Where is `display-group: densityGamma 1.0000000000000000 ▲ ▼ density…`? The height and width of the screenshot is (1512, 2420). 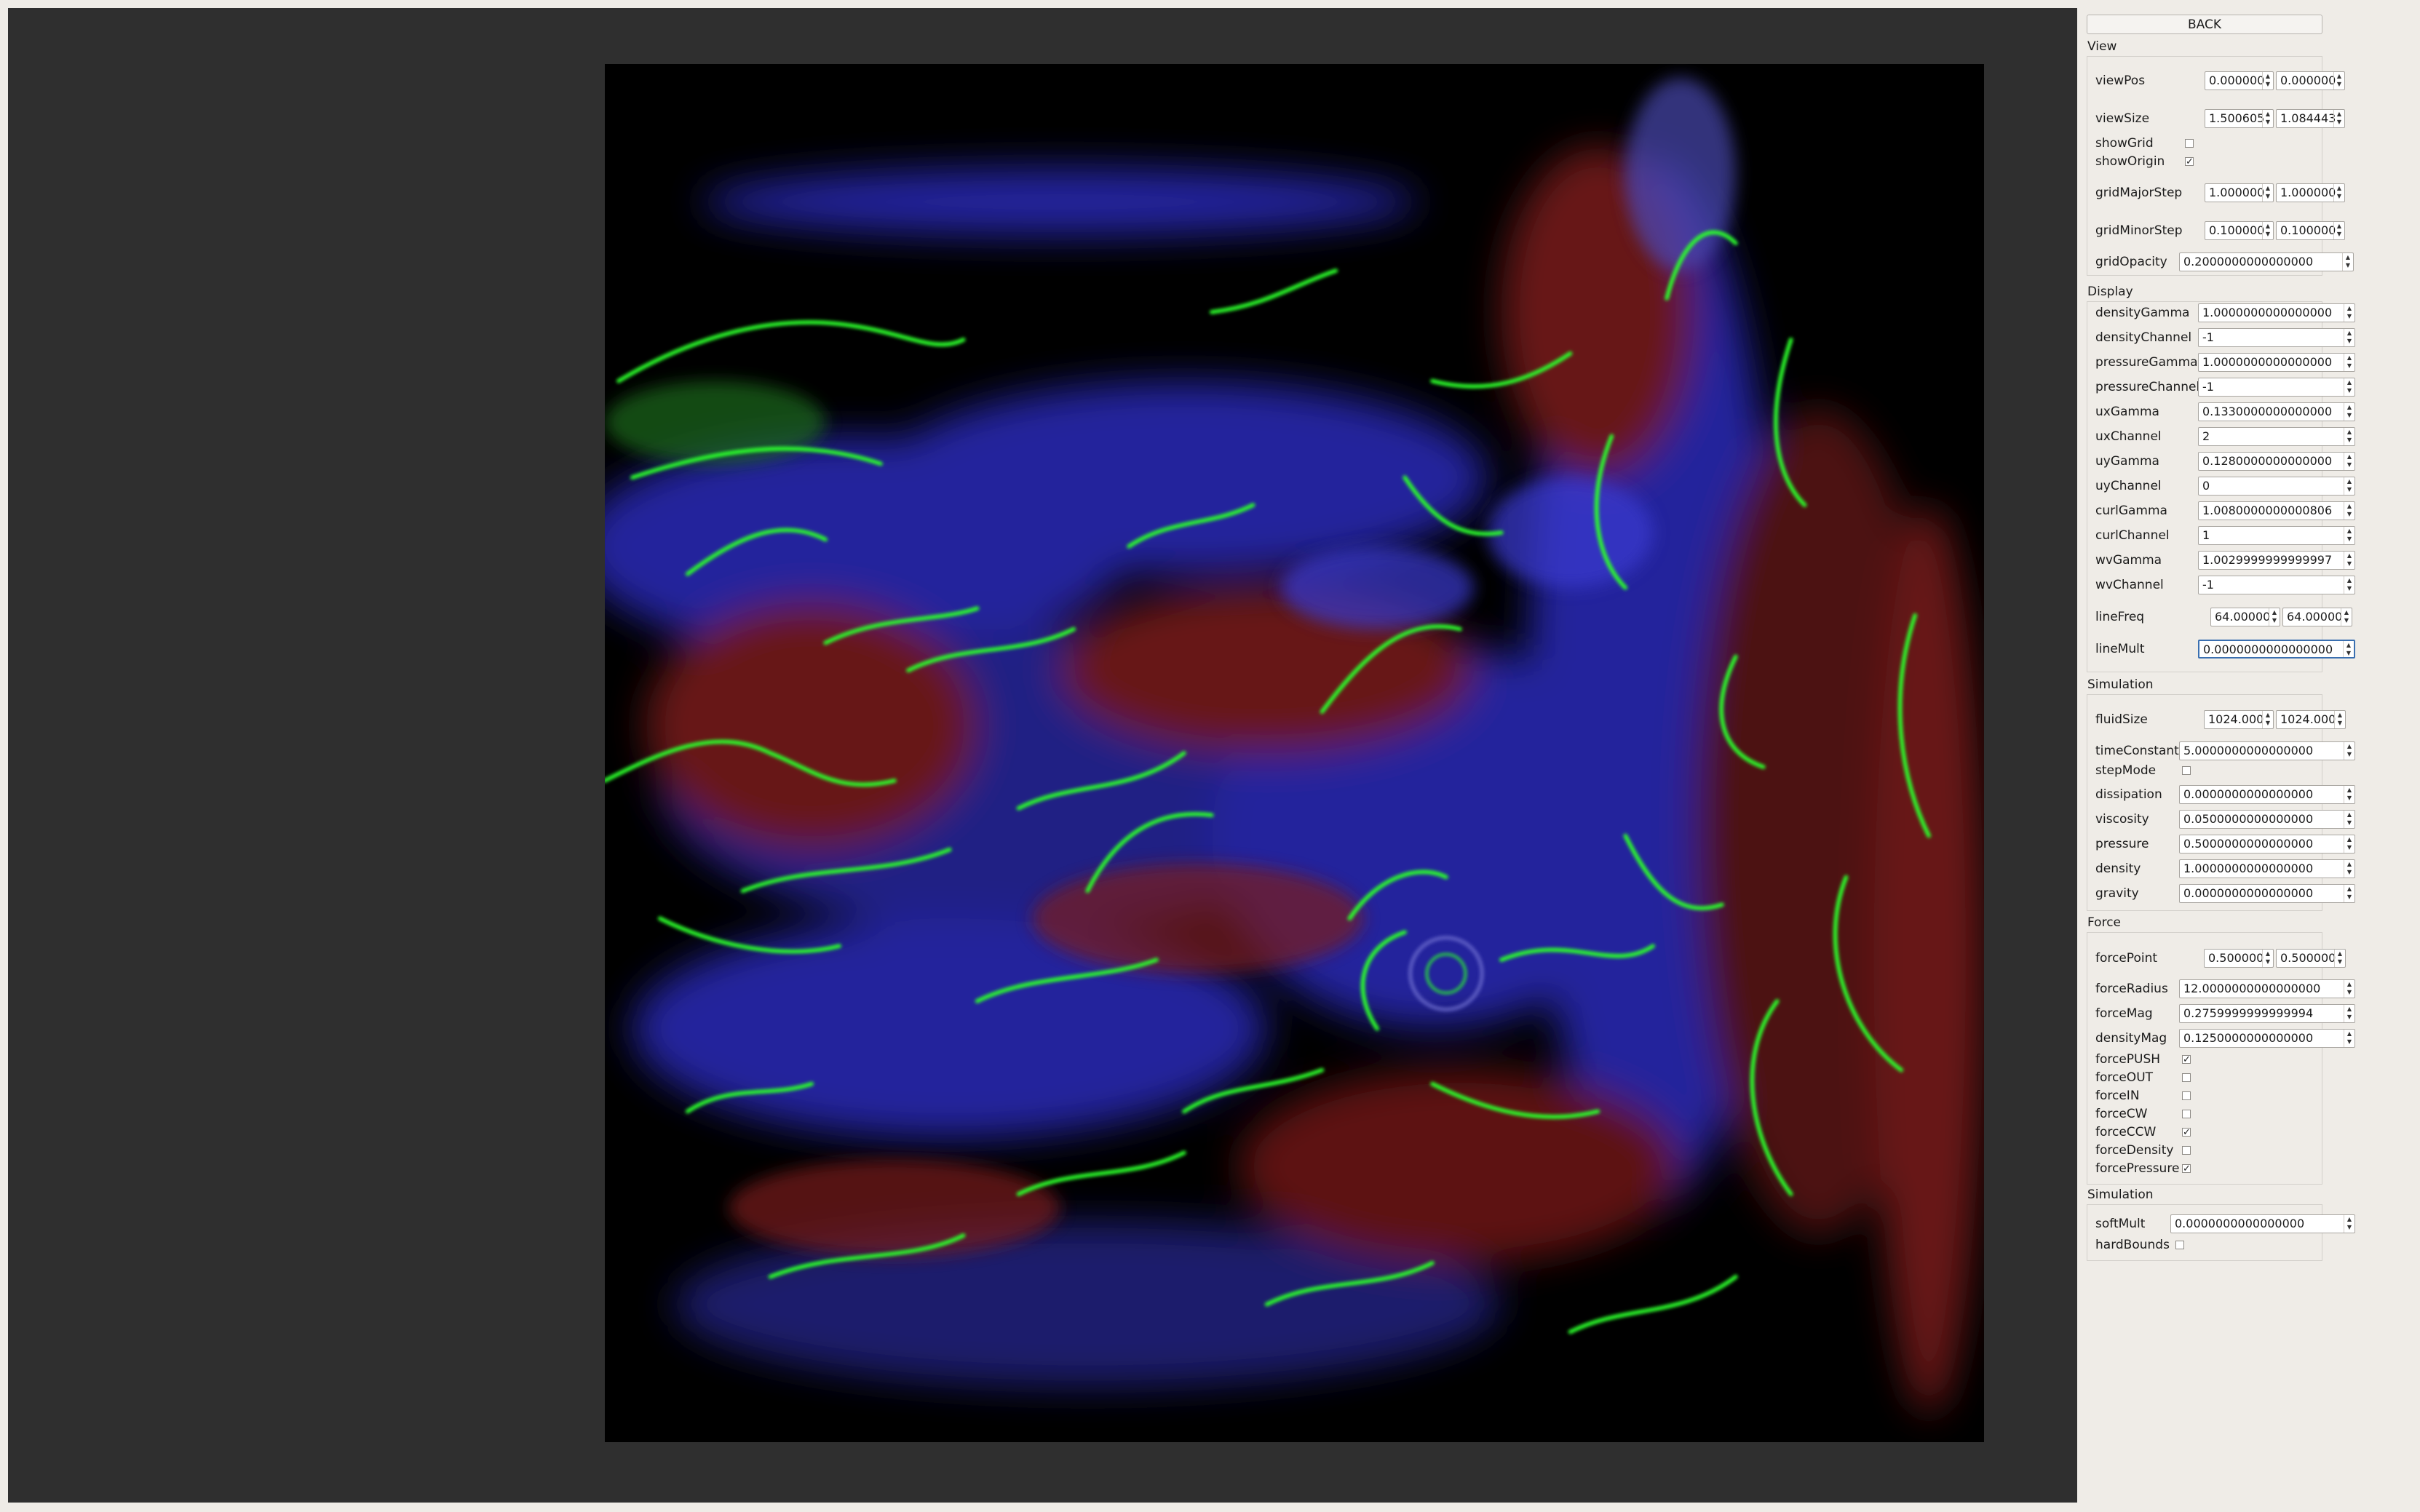 display-group: densityGamma 1.0000000000000000 ▲ ▼ density… is located at coordinates (2221, 486).